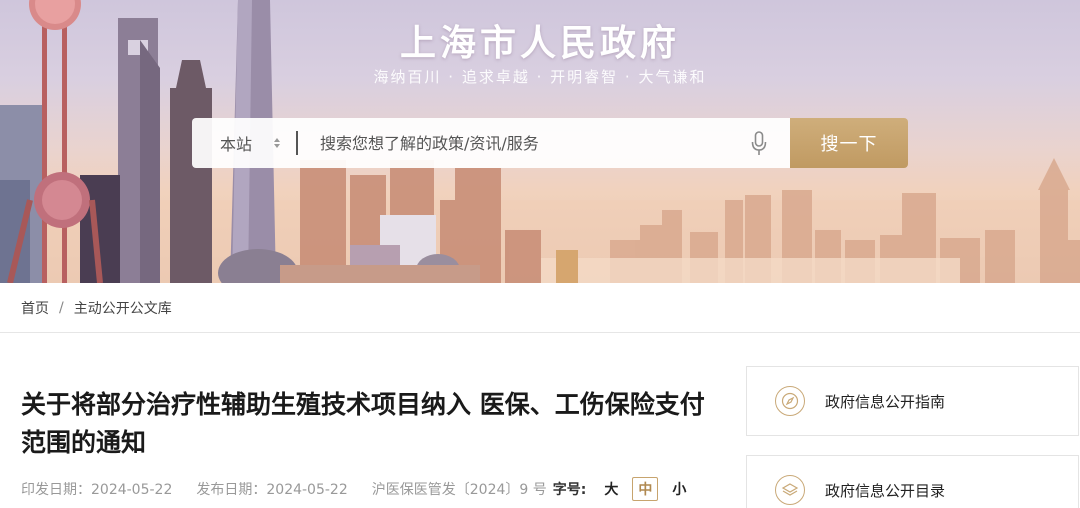 This screenshot has width=1080, height=508. Describe the element at coordinates (540, 77) in the screenshot. I see `site-slogan: 海纳百川 · 追求卓越 · 开明睿智 · 大气谦和` at that location.